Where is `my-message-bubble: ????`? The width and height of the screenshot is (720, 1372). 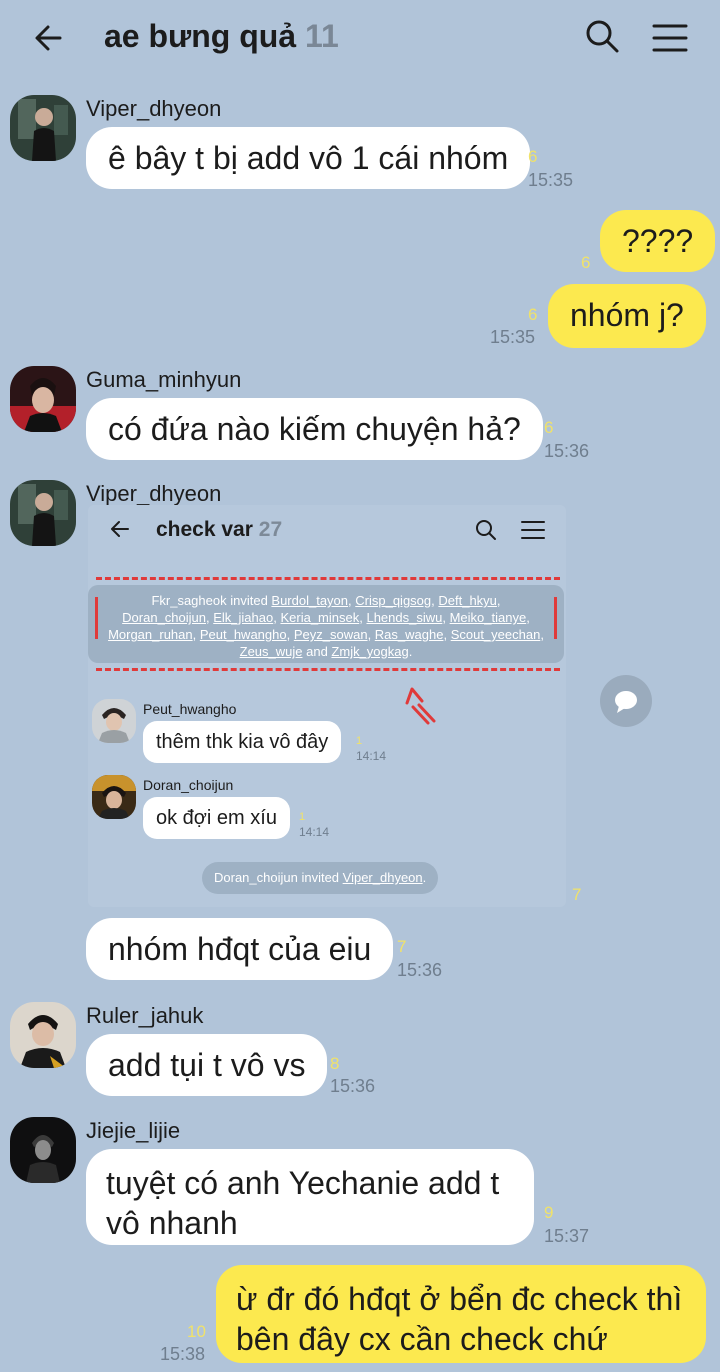 my-message-bubble: ???? is located at coordinates (658, 241).